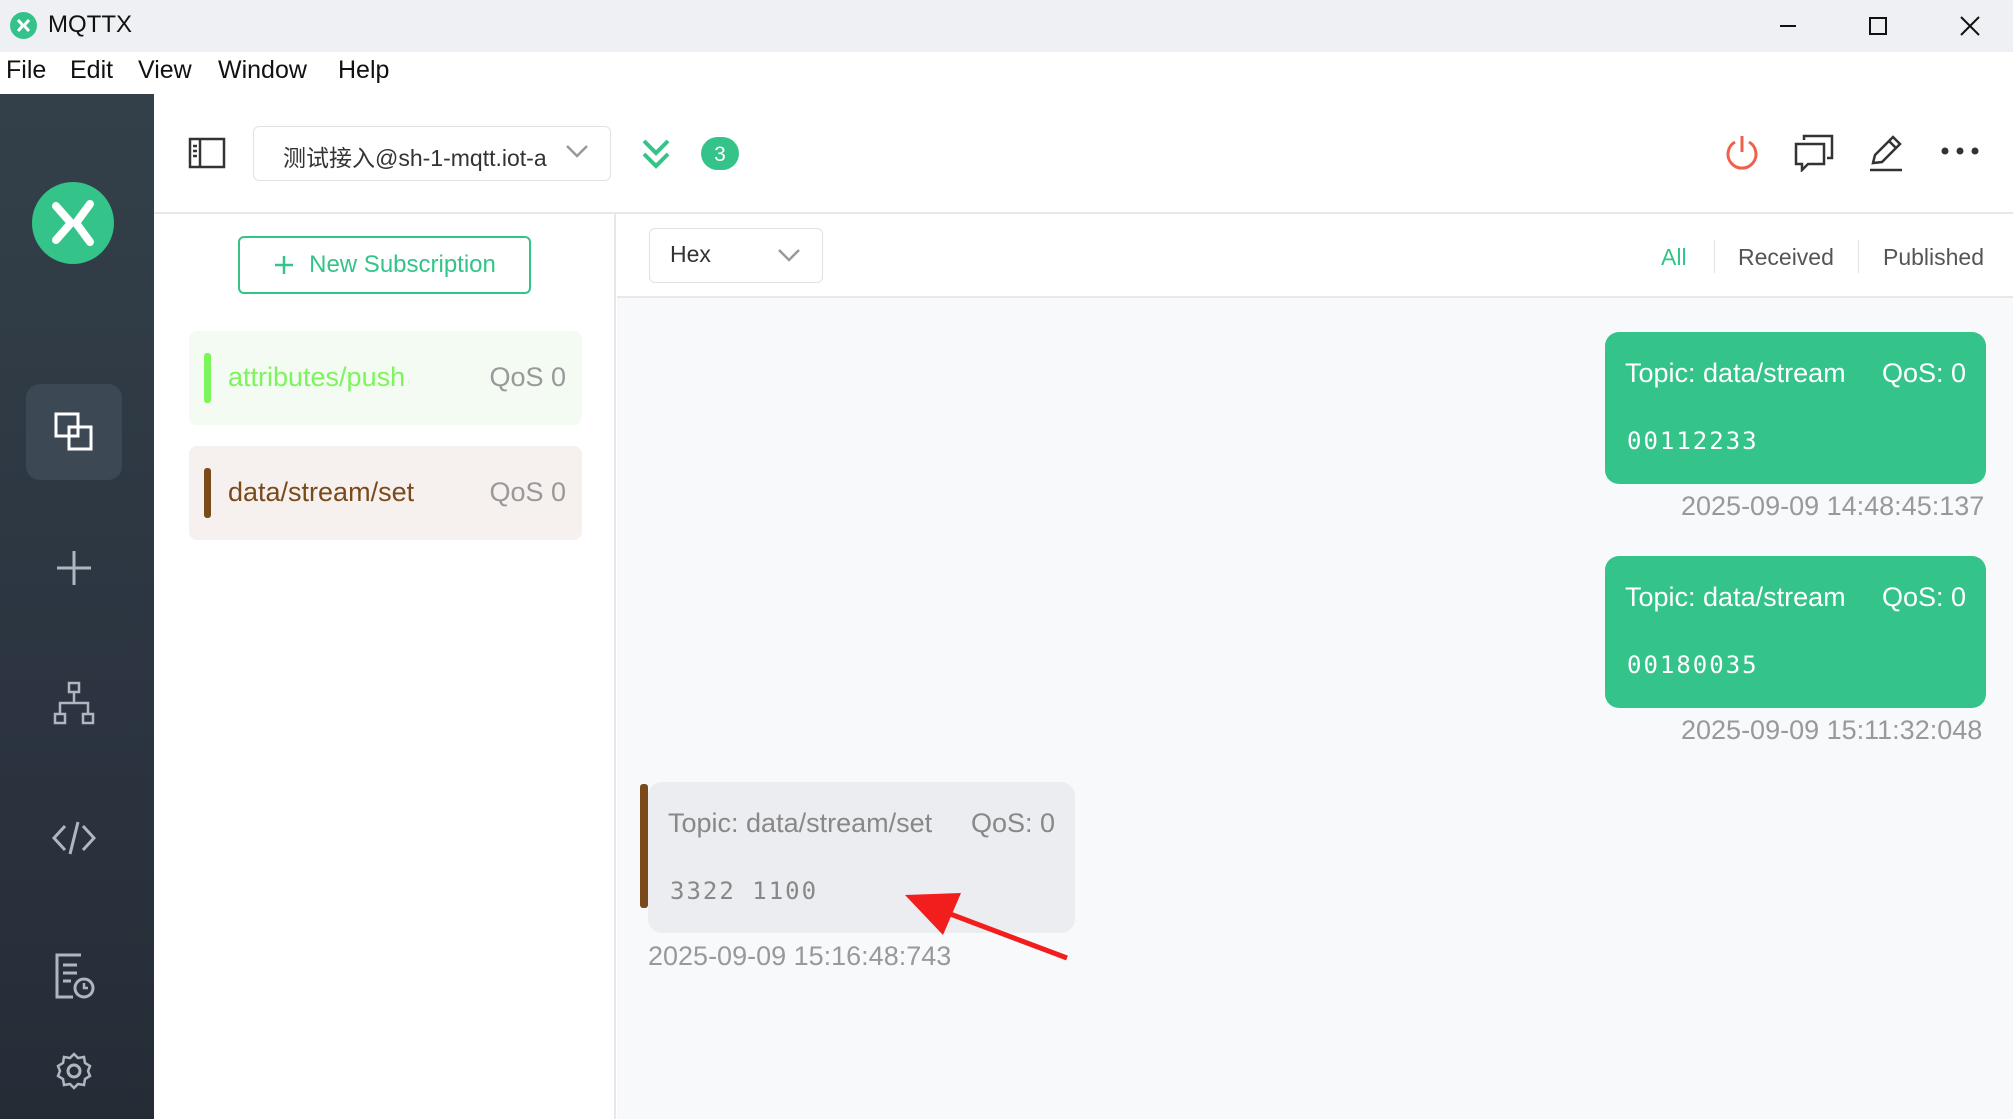 The width and height of the screenshot is (2013, 1119). What do you see at coordinates (262, 70) in the screenshot?
I see `menu-window: Window` at bounding box center [262, 70].